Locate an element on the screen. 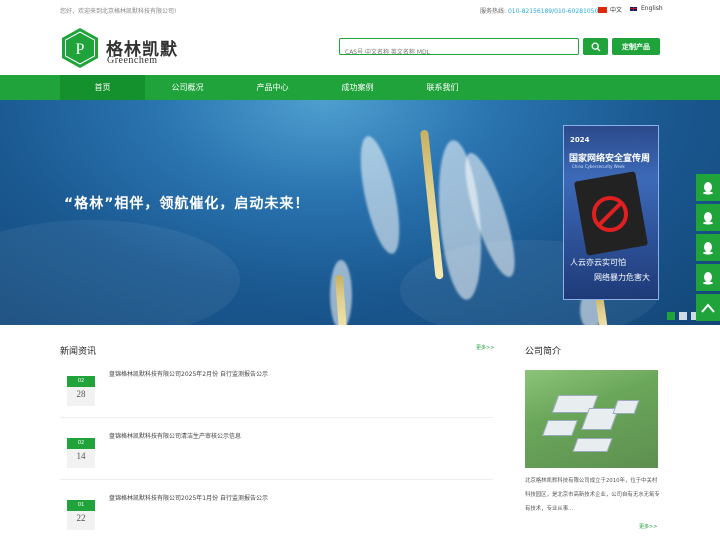 This screenshot has height=540, width=720. lang-cn-link: 中文 is located at coordinates (610, 9).